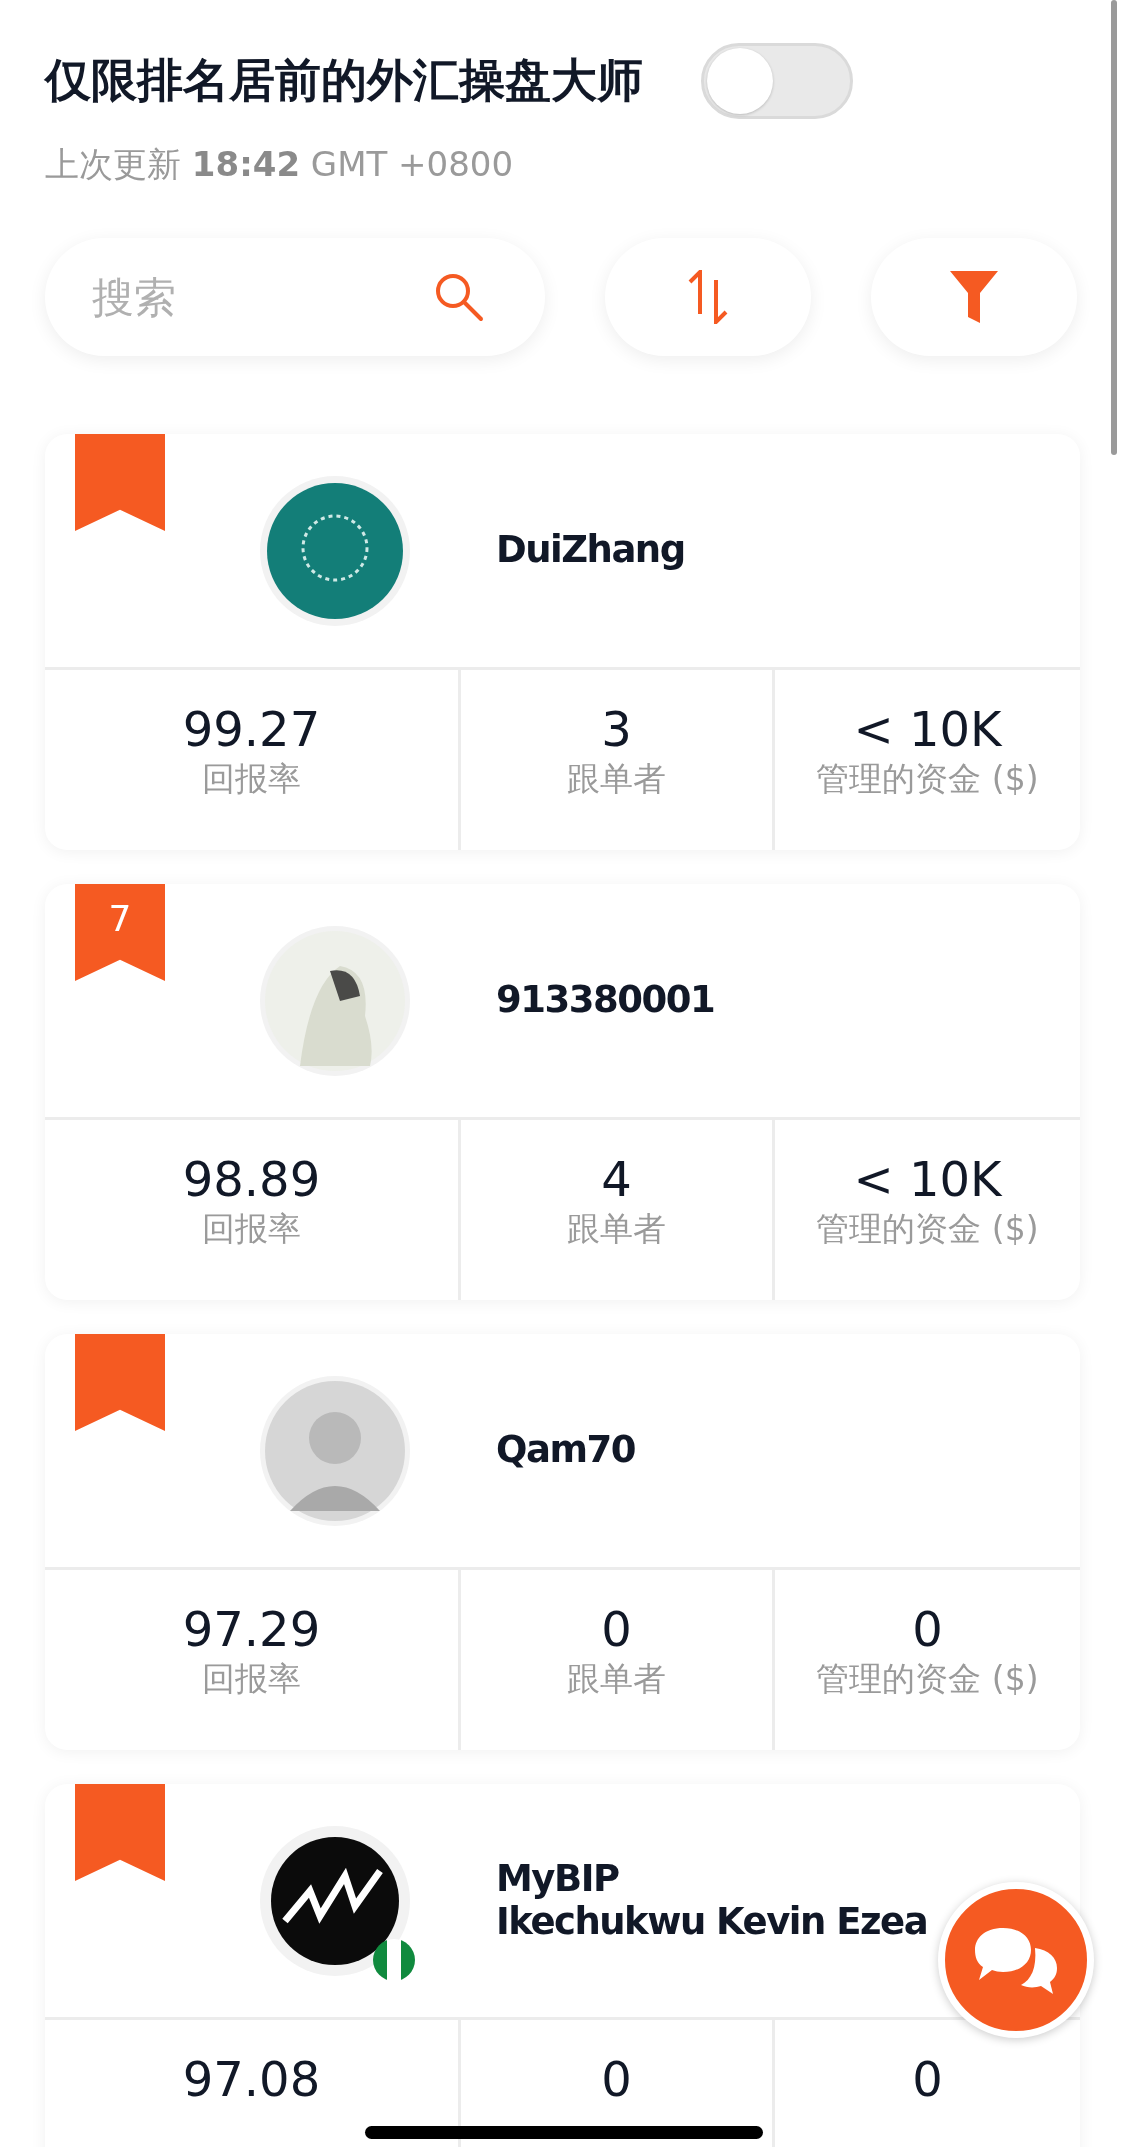  I want to click on trader-name: DuiZhang, so click(590, 550).